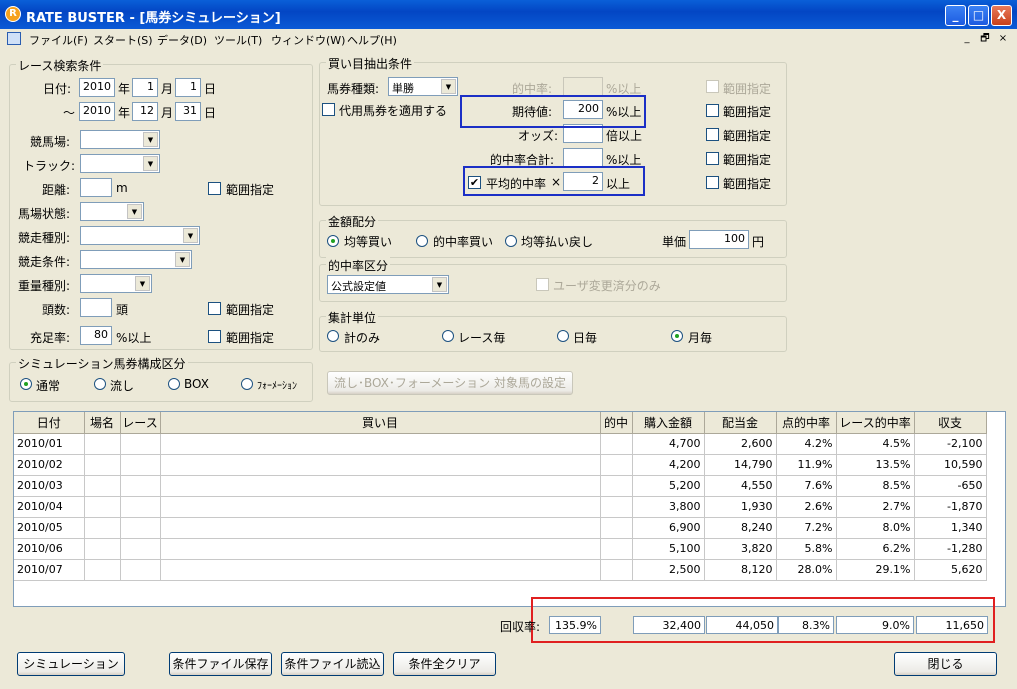  I want to click on menu-start: スタート(S), so click(123, 40).